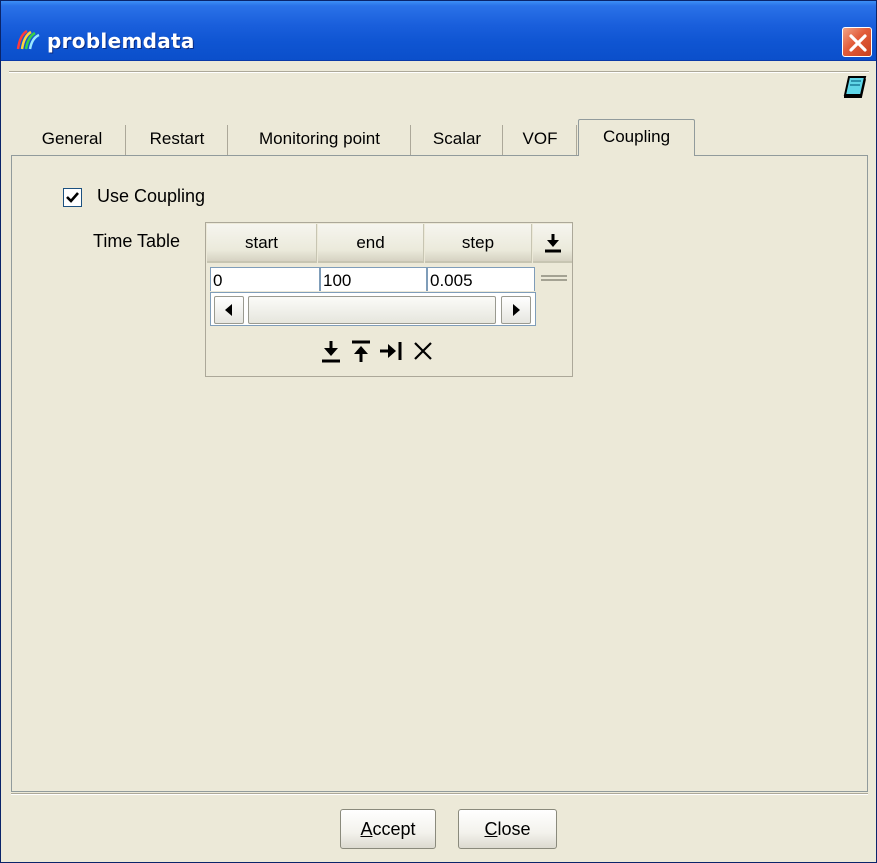 This screenshot has width=877, height=863. I want to click on help-book-icon, so click(855, 87).